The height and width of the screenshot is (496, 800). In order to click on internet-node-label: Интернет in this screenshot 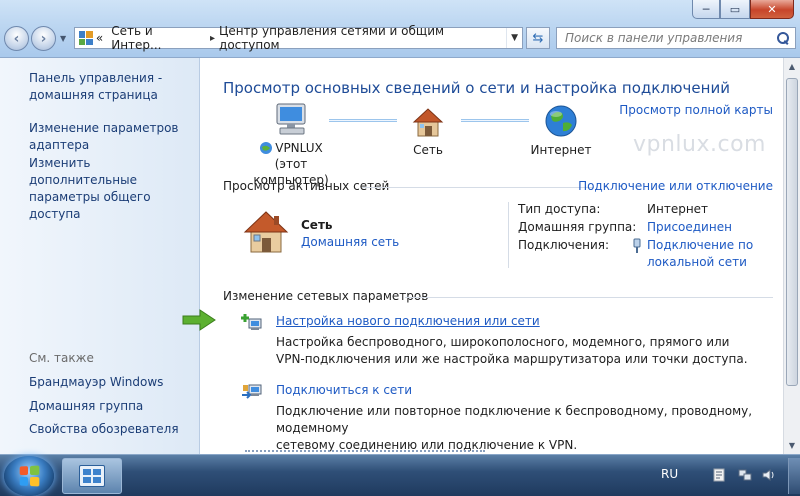, I will do `click(561, 150)`.